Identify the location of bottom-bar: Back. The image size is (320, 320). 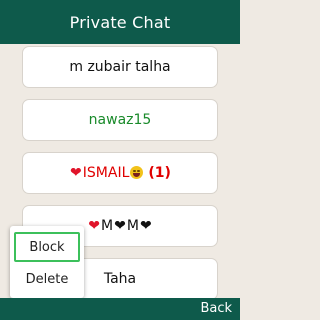
(120, 309).